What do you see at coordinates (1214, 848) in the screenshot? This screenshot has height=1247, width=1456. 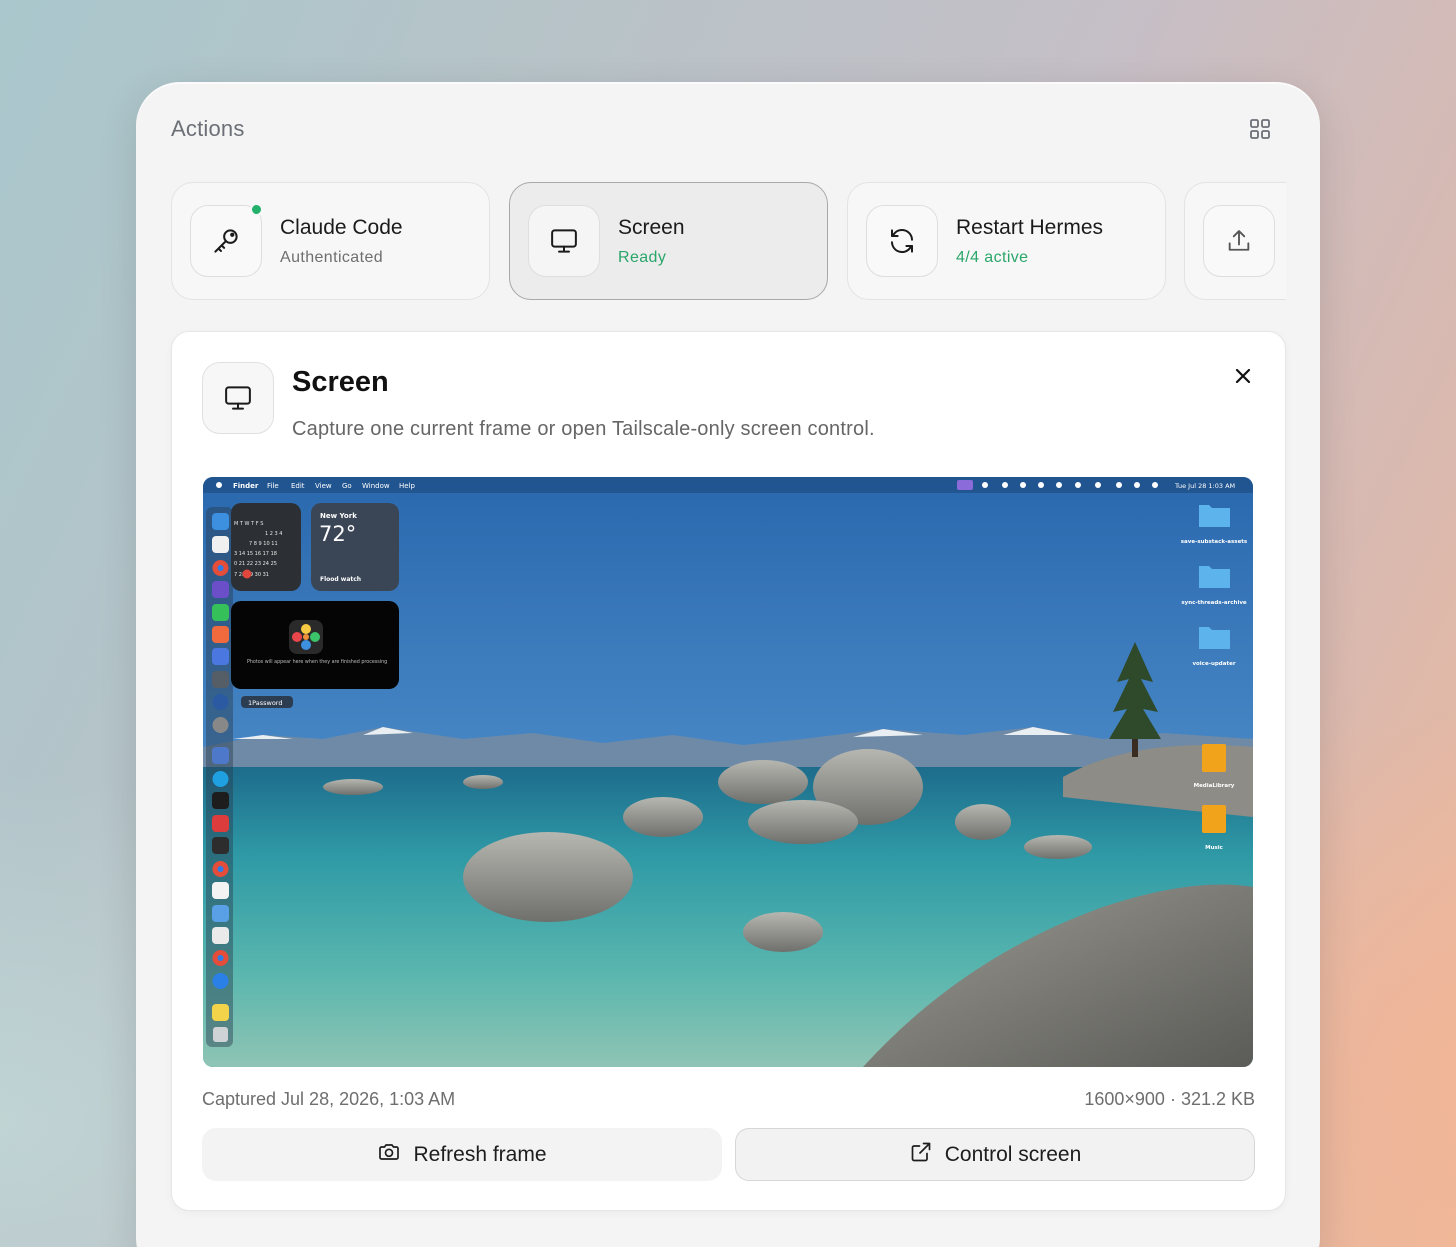 I see `desktop-file: Music` at bounding box center [1214, 848].